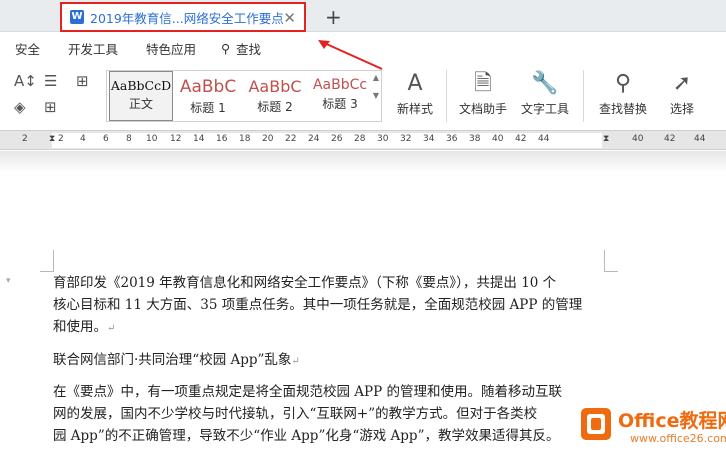  What do you see at coordinates (475, 139) in the screenshot?
I see `ruler-tick: 38` at bounding box center [475, 139].